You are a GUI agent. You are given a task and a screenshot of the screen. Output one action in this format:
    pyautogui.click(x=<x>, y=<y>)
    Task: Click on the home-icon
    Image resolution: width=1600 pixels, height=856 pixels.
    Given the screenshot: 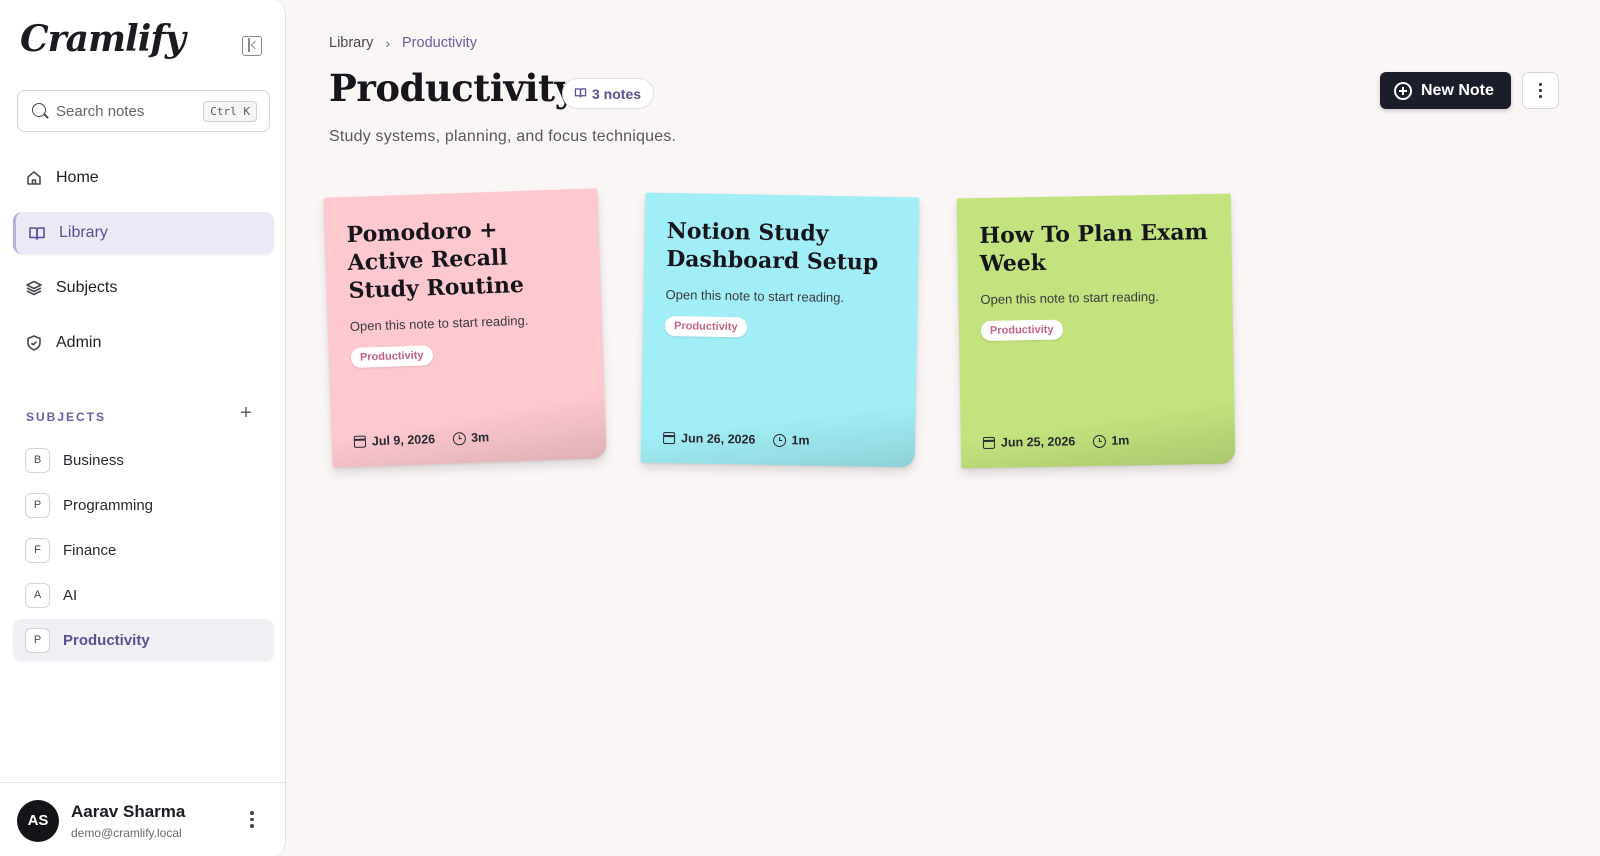 What is the action you would take?
    pyautogui.click(x=34, y=178)
    